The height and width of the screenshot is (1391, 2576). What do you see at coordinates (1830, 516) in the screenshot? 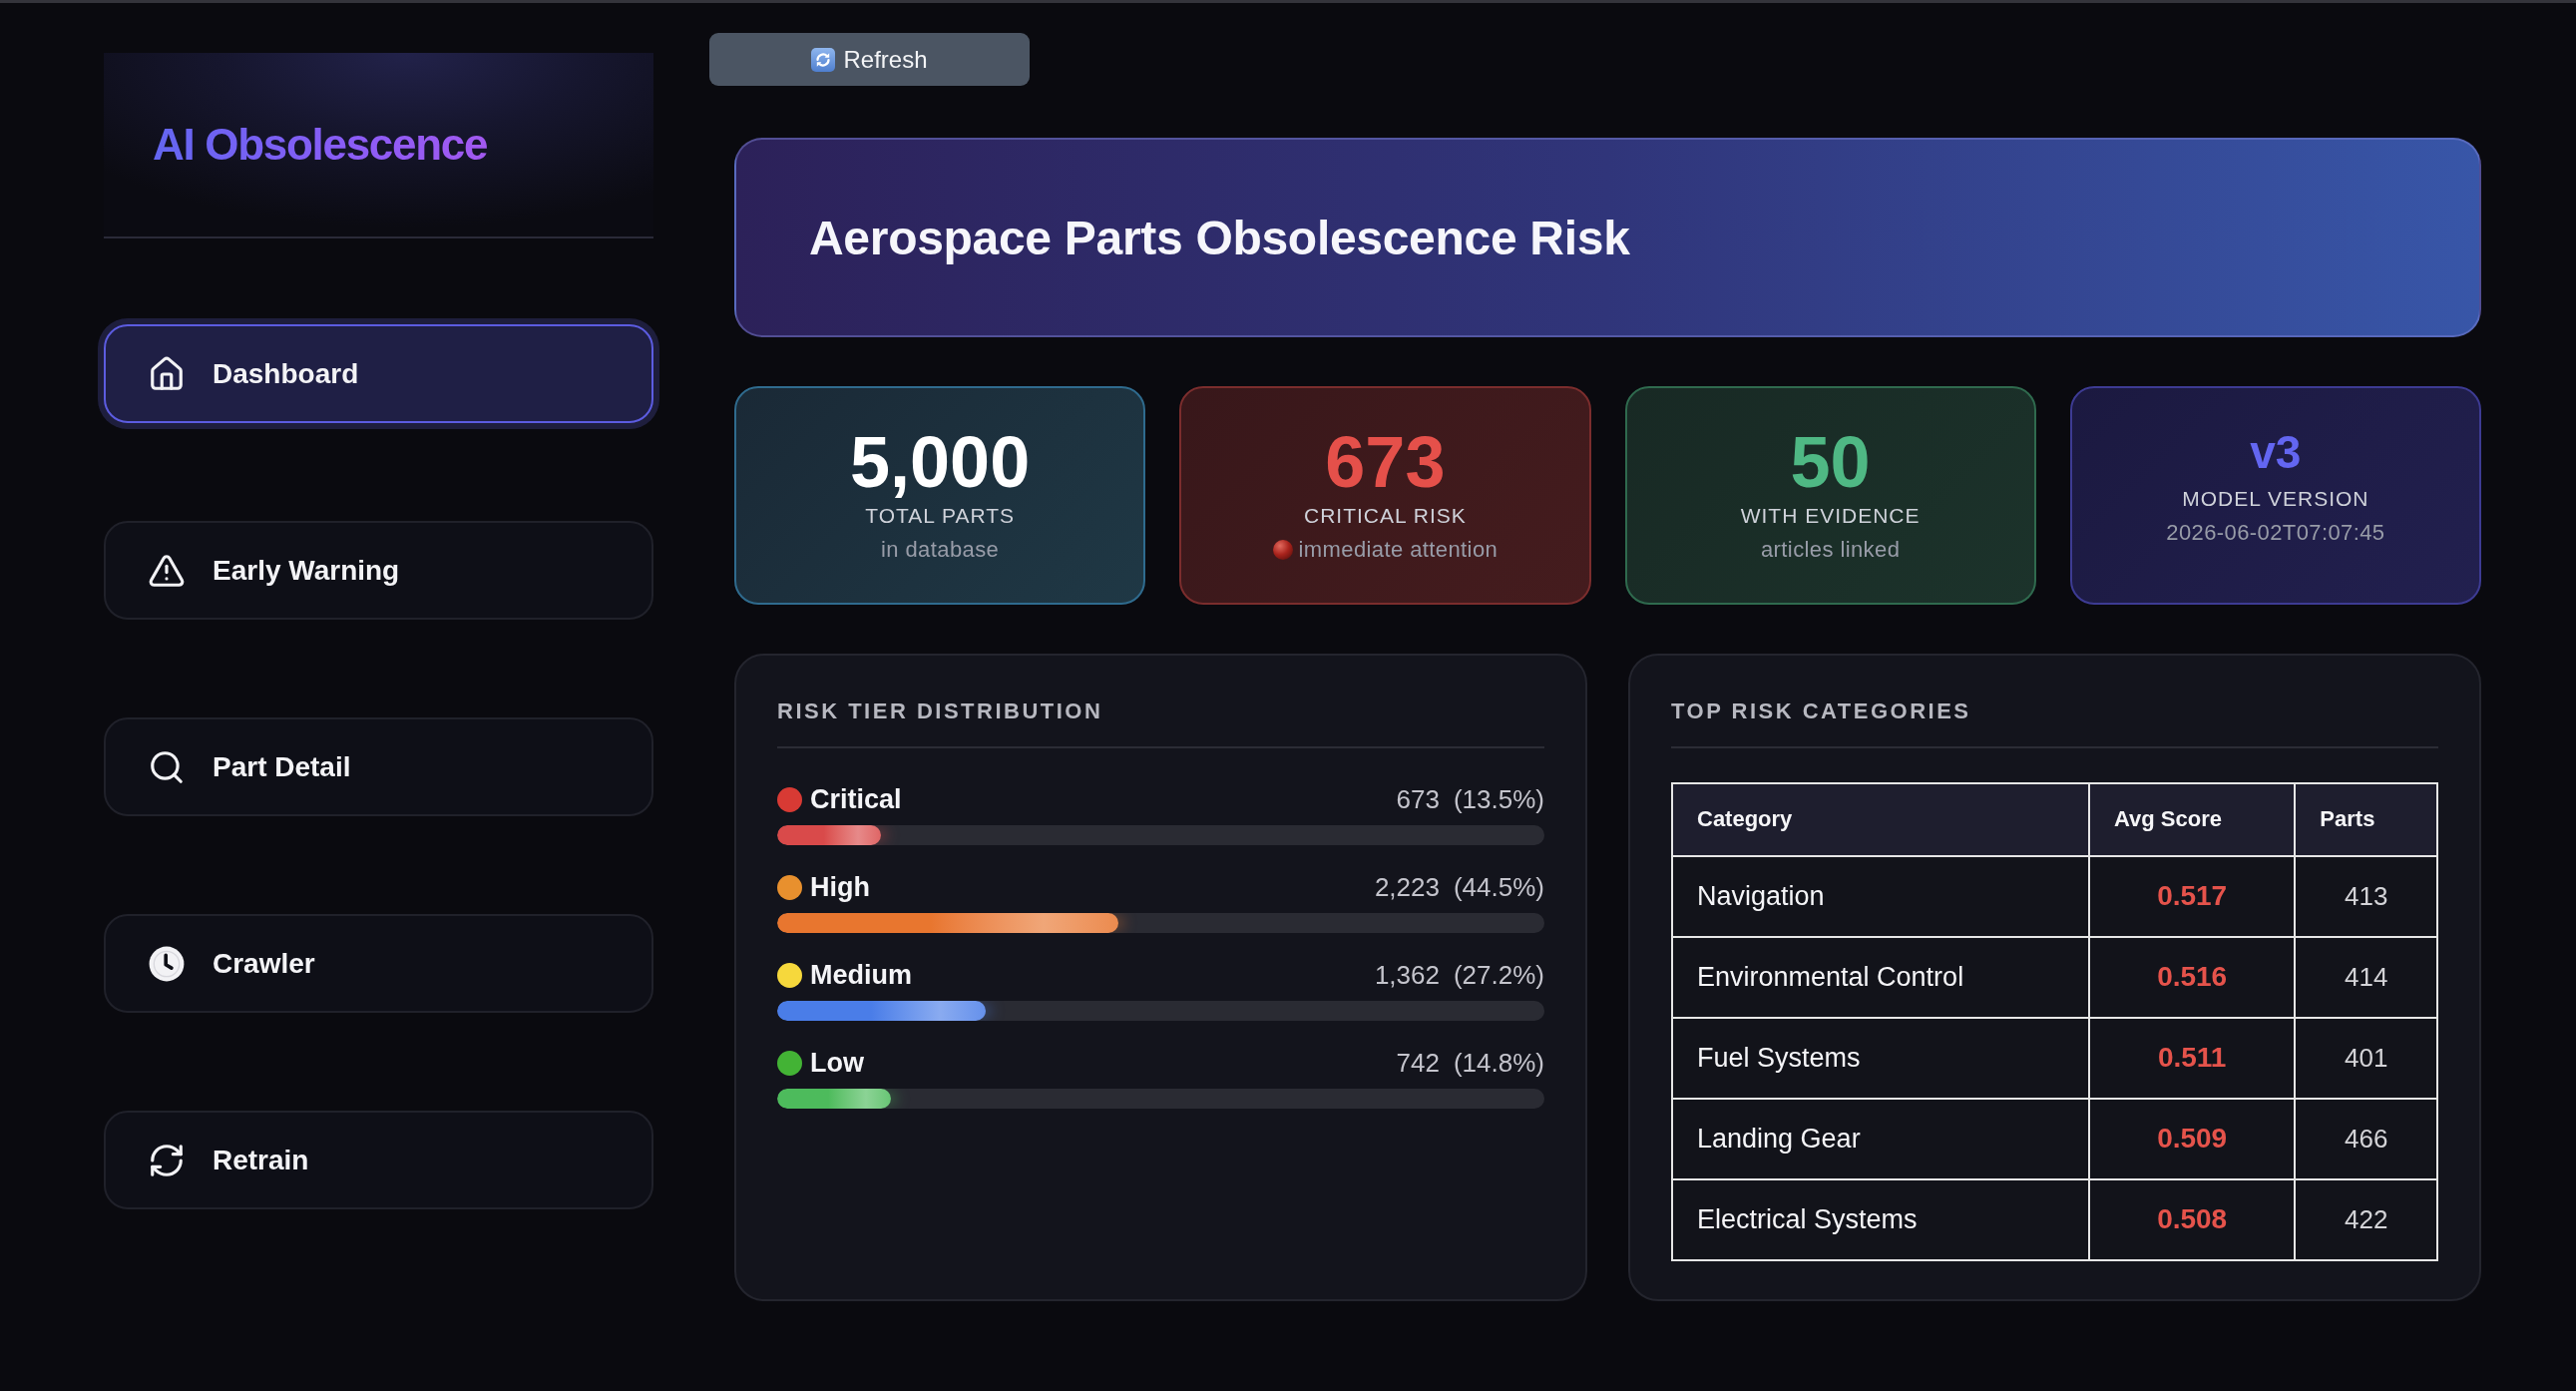
I see `stat-label: WITH EVIDENCE` at bounding box center [1830, 516].